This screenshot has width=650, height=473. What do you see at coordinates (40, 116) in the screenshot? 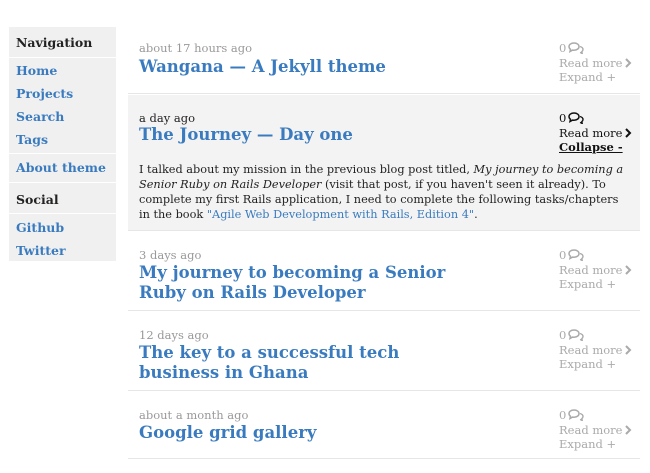
I see `sidebar-item-search: Search` at bounding box center [40, 116].